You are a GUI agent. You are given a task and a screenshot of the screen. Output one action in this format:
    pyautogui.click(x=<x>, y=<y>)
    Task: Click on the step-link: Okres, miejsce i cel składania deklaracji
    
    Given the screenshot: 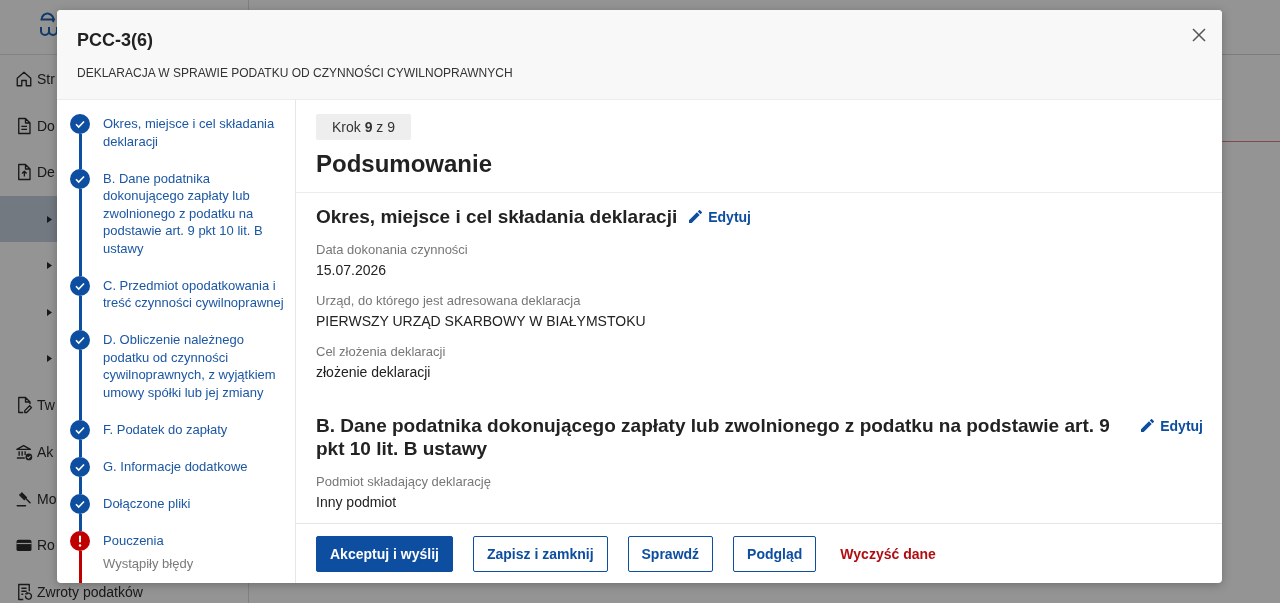 What is the action you would take?
    pyautogui.click(x=196, y=132)
    